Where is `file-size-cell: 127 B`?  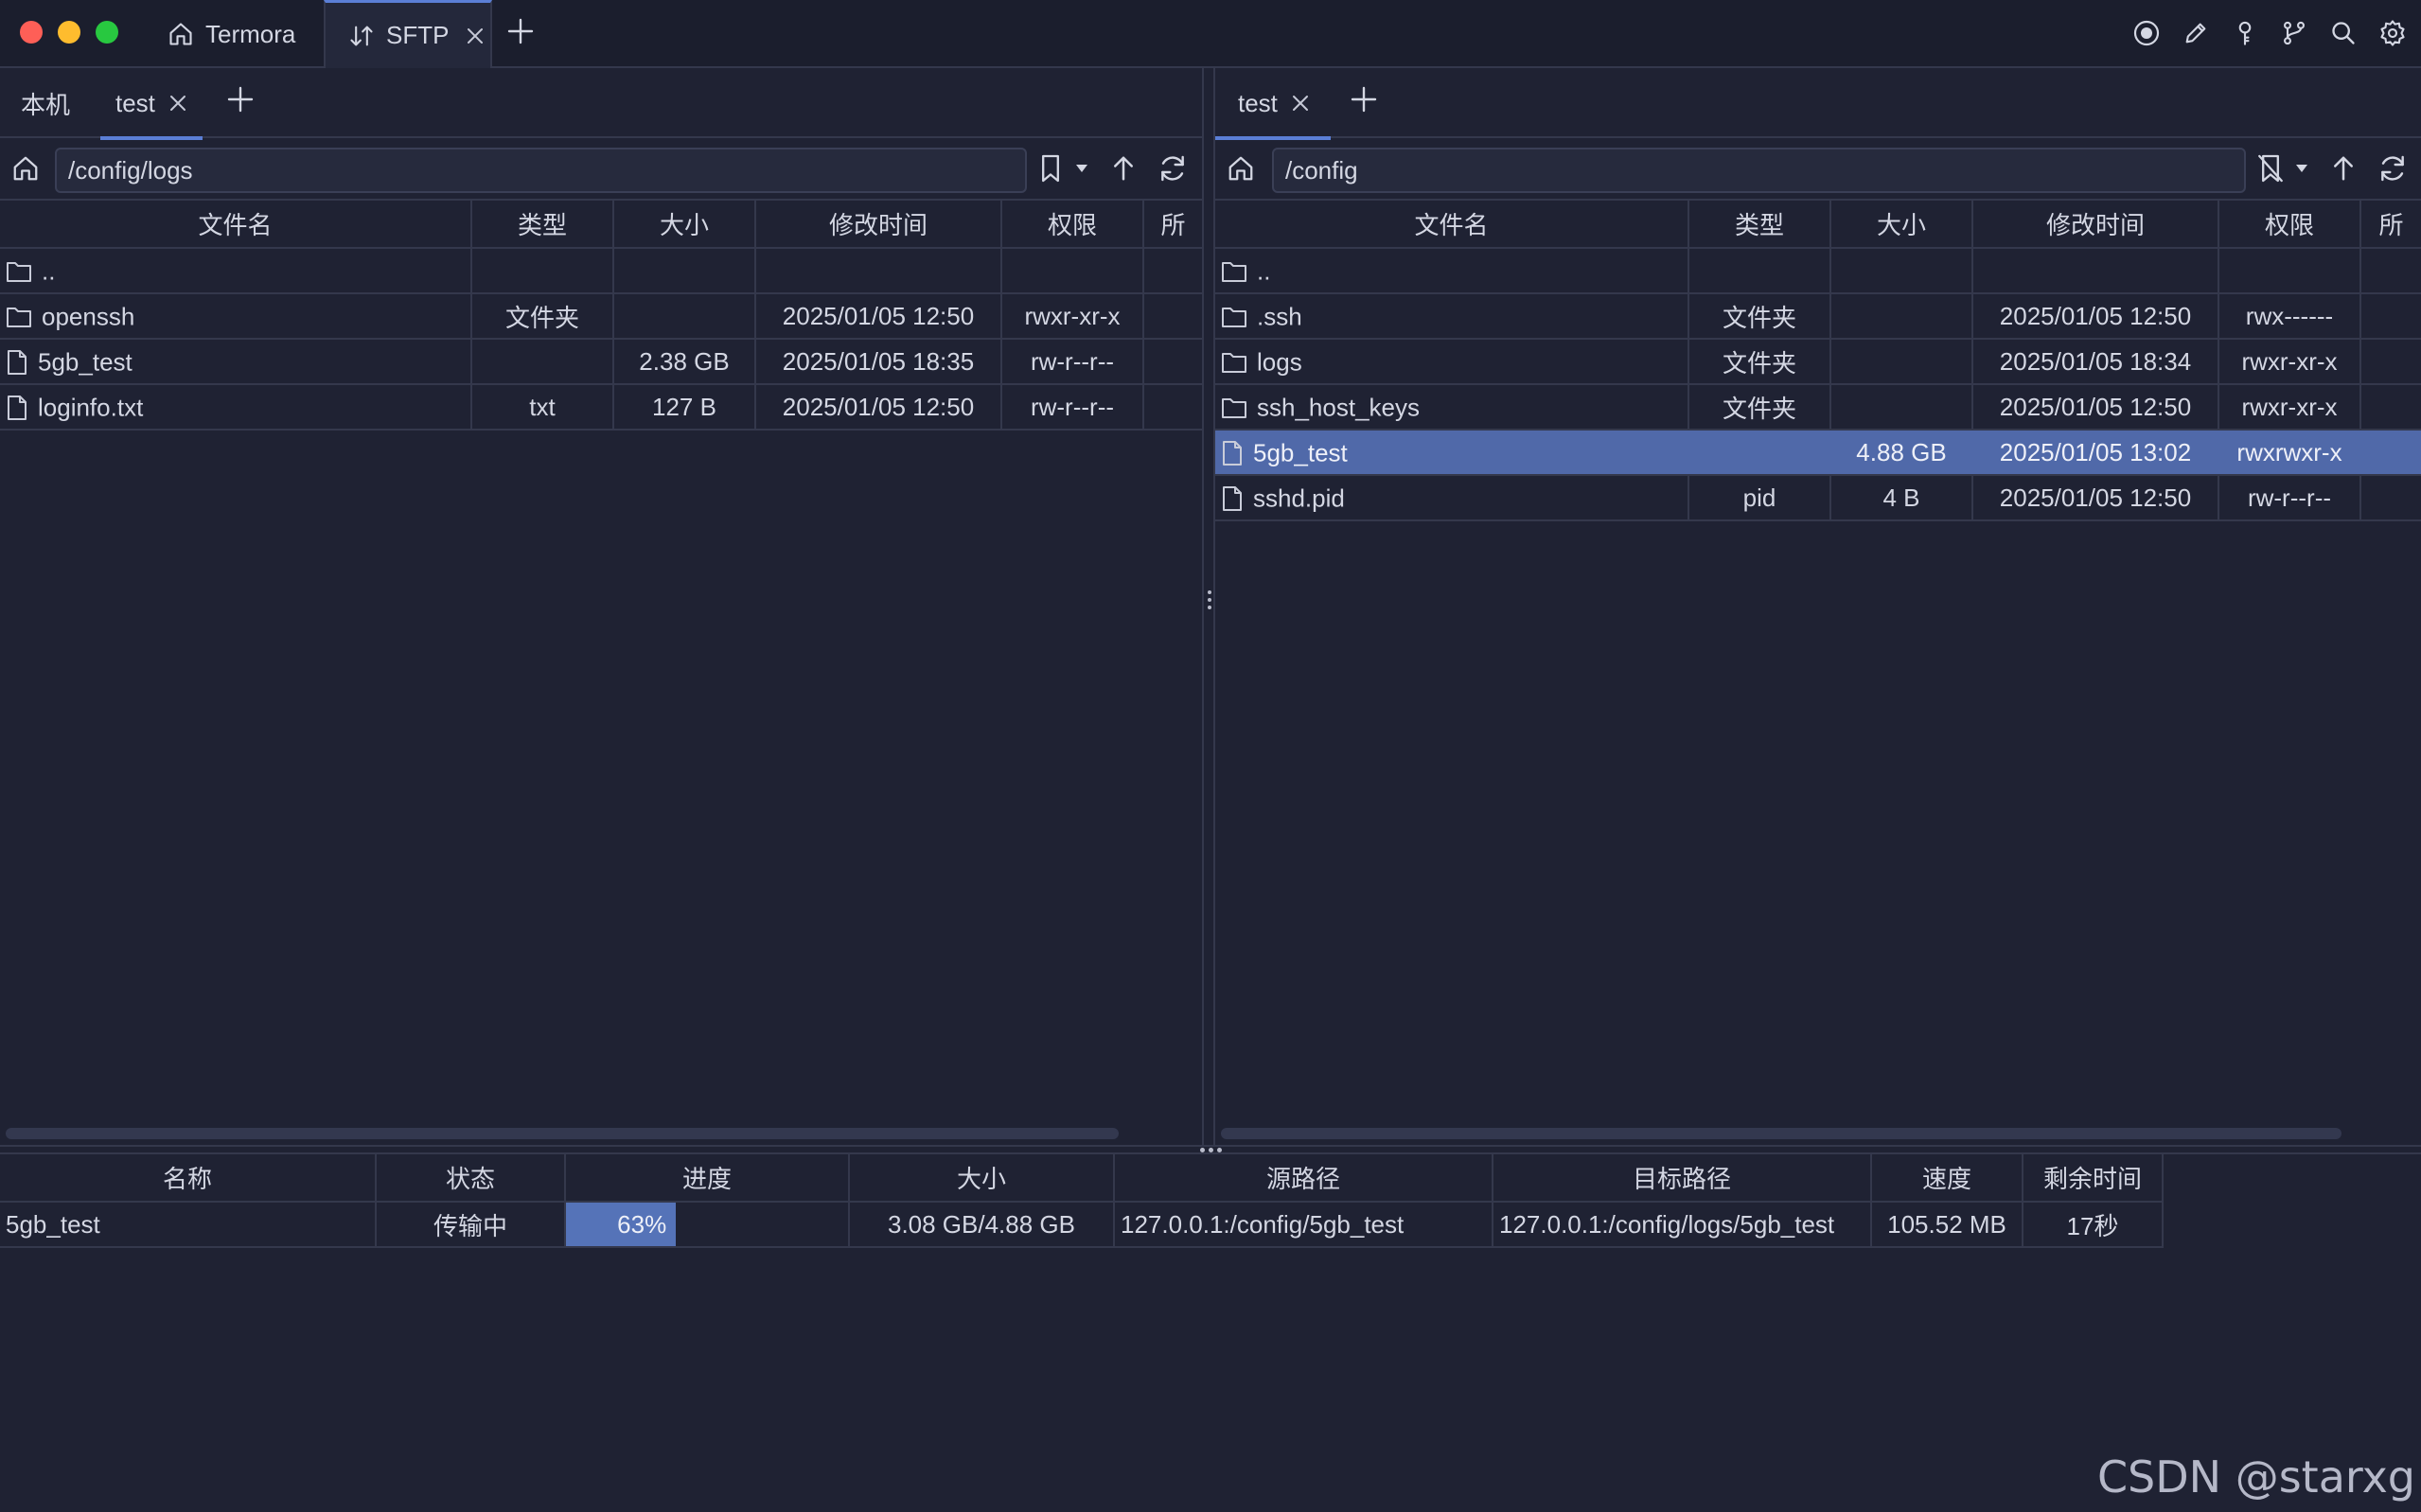
file-size-cell: 127 B is located at coordinates (684, 407).